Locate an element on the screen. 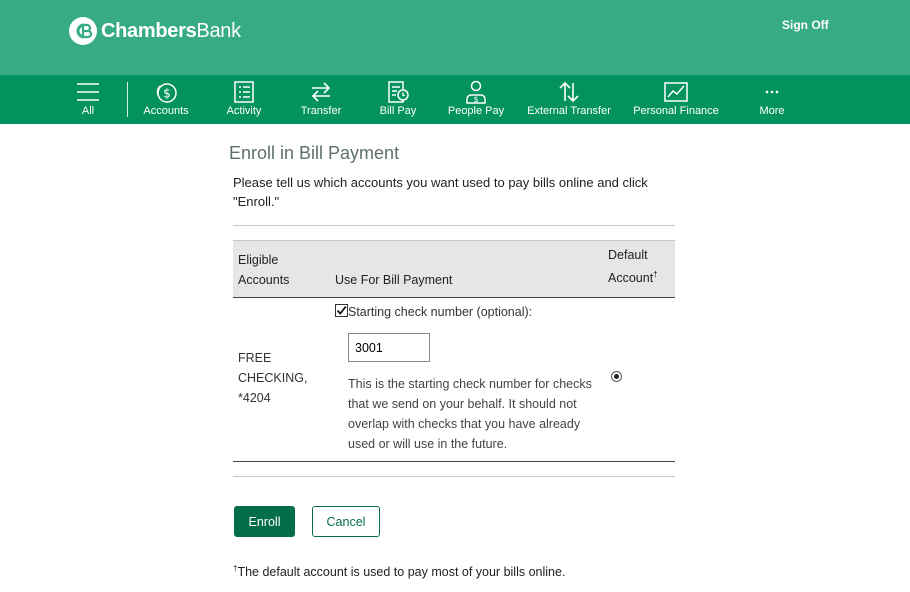 This screenshot has height=592, width=910. page-title: Enroll in Bill Payment is located at coordinates (314, 153).